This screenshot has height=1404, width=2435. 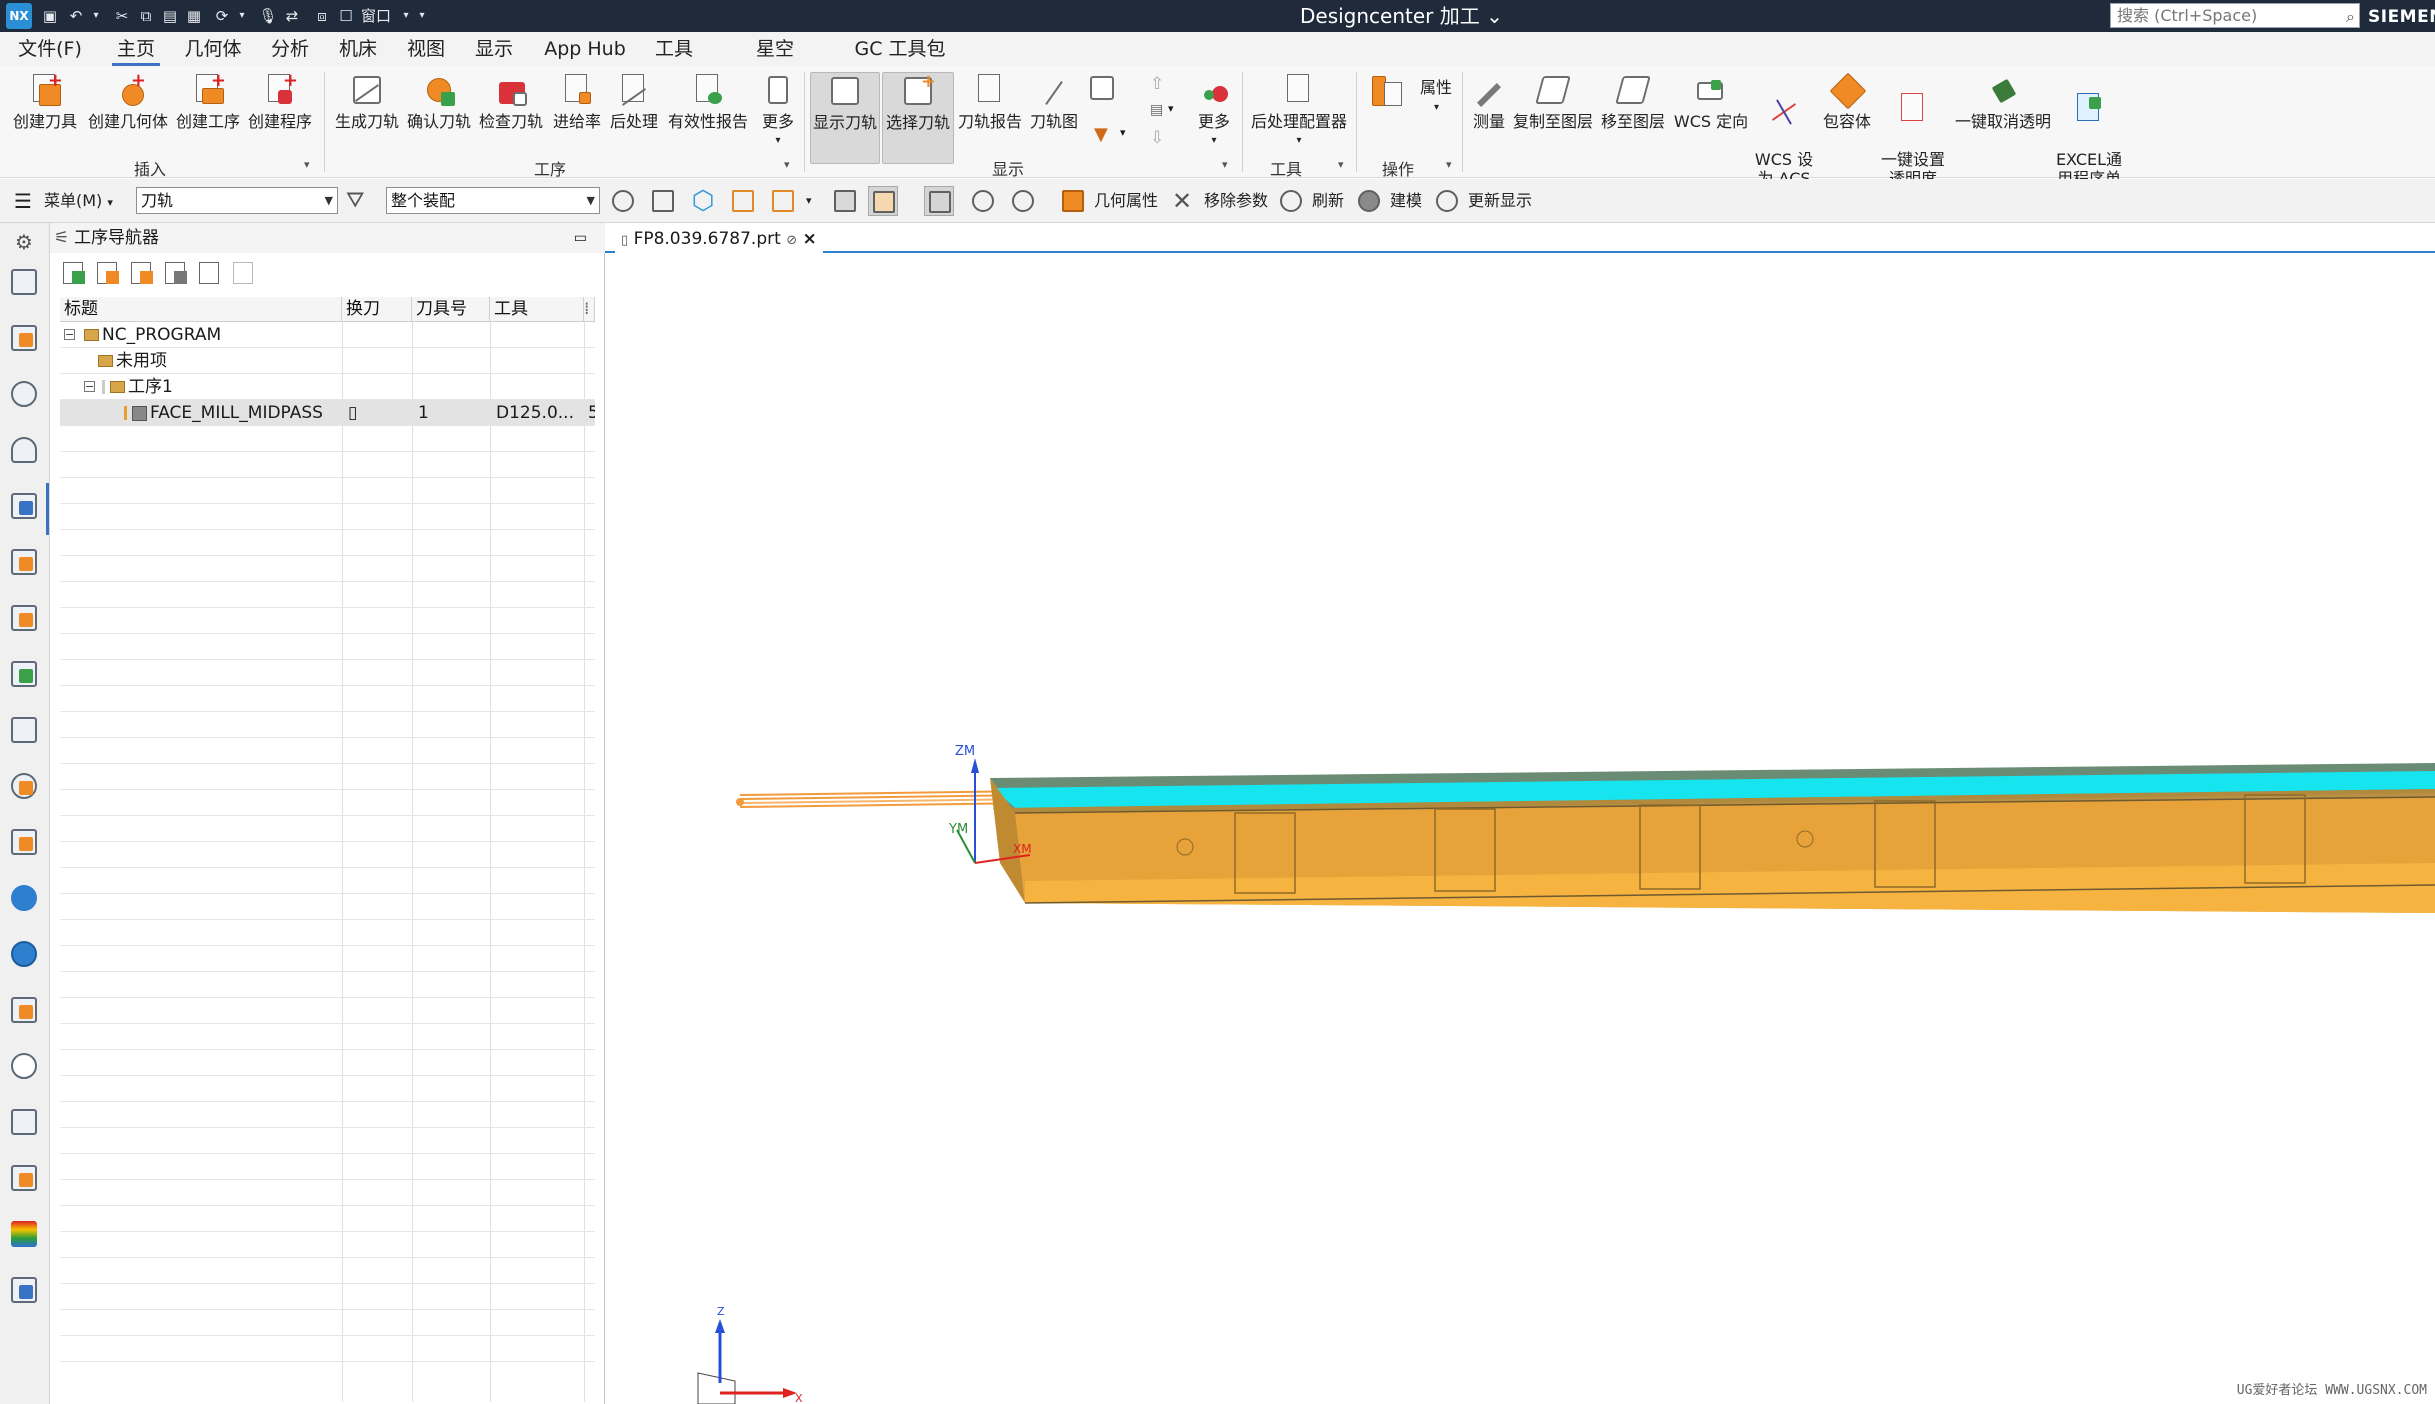 I want to click on microphone-icon: 🎙, so click(x=268, y=16).